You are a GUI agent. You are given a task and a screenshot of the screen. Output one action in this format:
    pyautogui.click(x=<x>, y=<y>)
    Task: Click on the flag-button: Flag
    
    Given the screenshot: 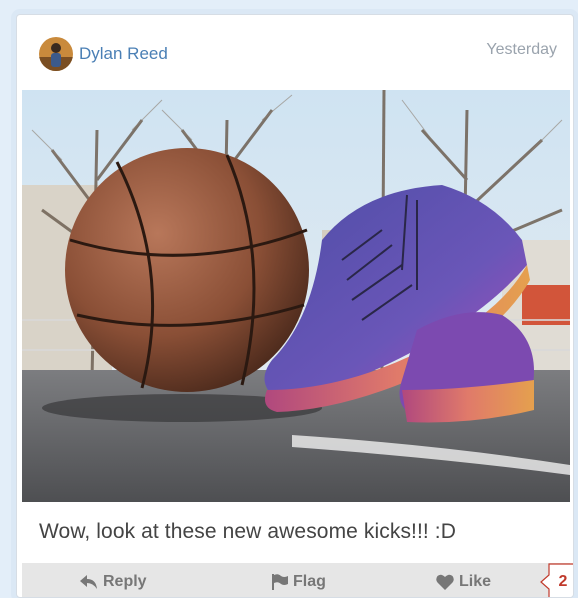 What is the action you would take?
    pyautogui.click(x=299, y=582)
    